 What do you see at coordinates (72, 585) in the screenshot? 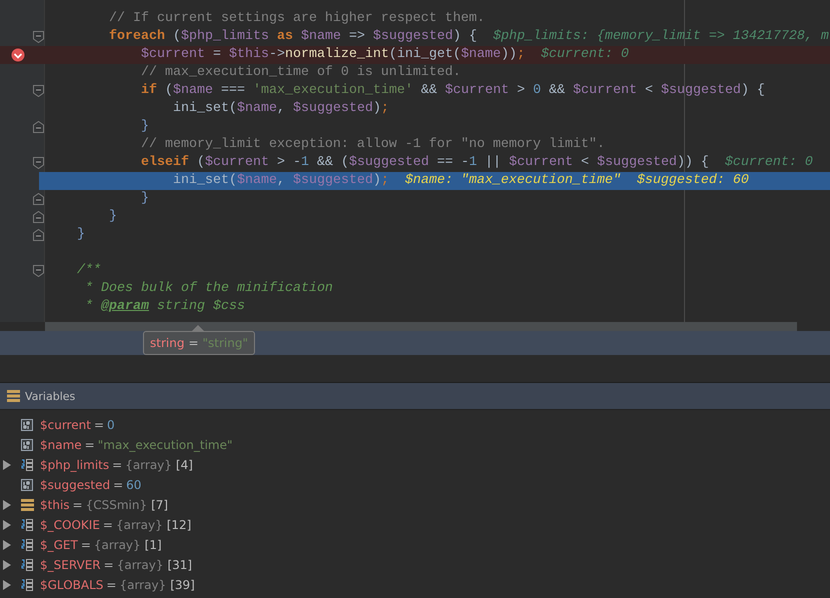
I see `variable-name: $GLOBALS` at bounding box center [72, 585].